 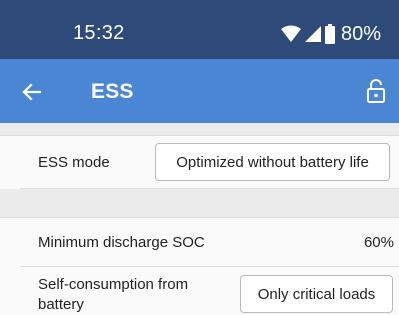 I want to click on self-consumption-label-line1: Self-consumption from, so click(x=113, y=284).